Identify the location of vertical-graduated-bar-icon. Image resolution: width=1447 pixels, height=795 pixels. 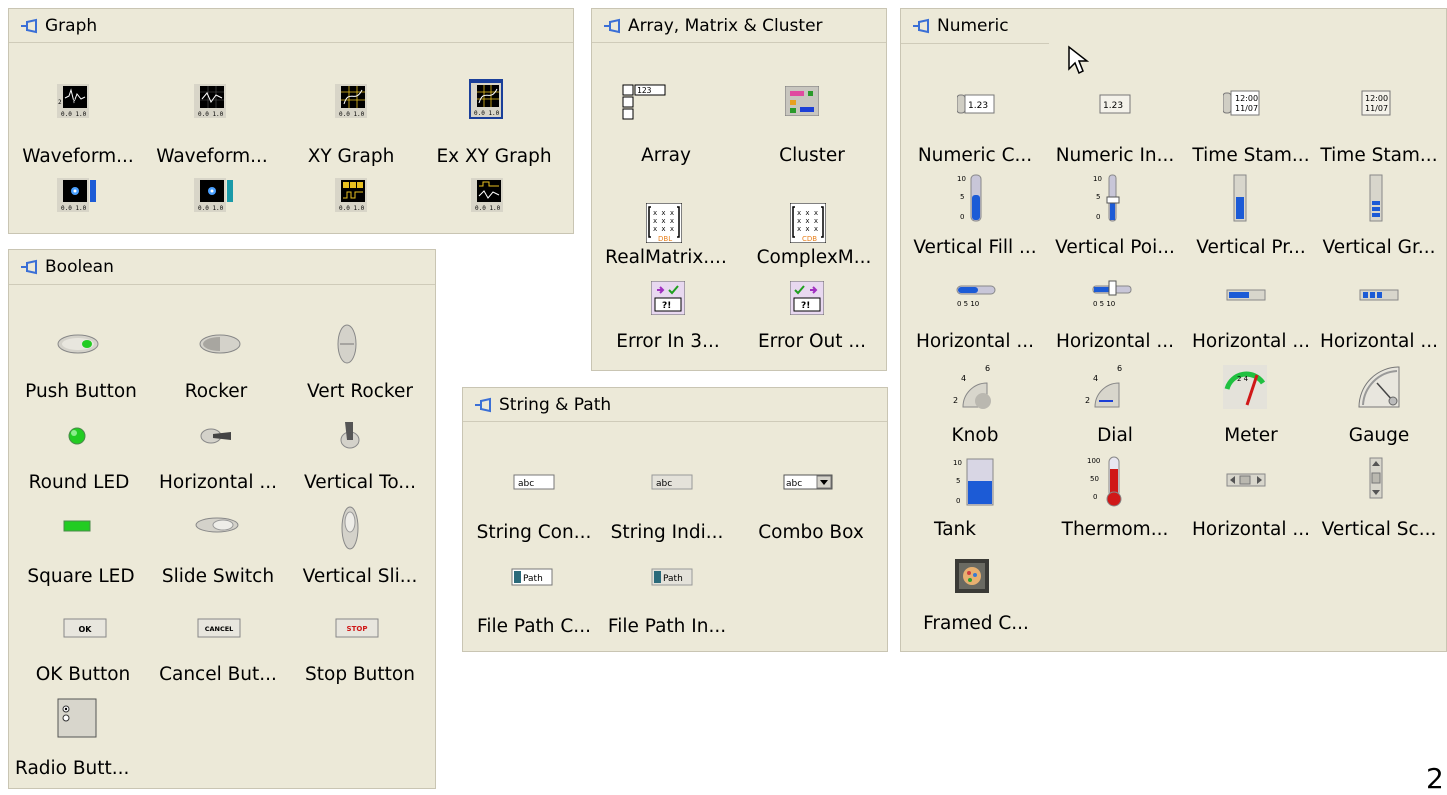
(1376, 198).